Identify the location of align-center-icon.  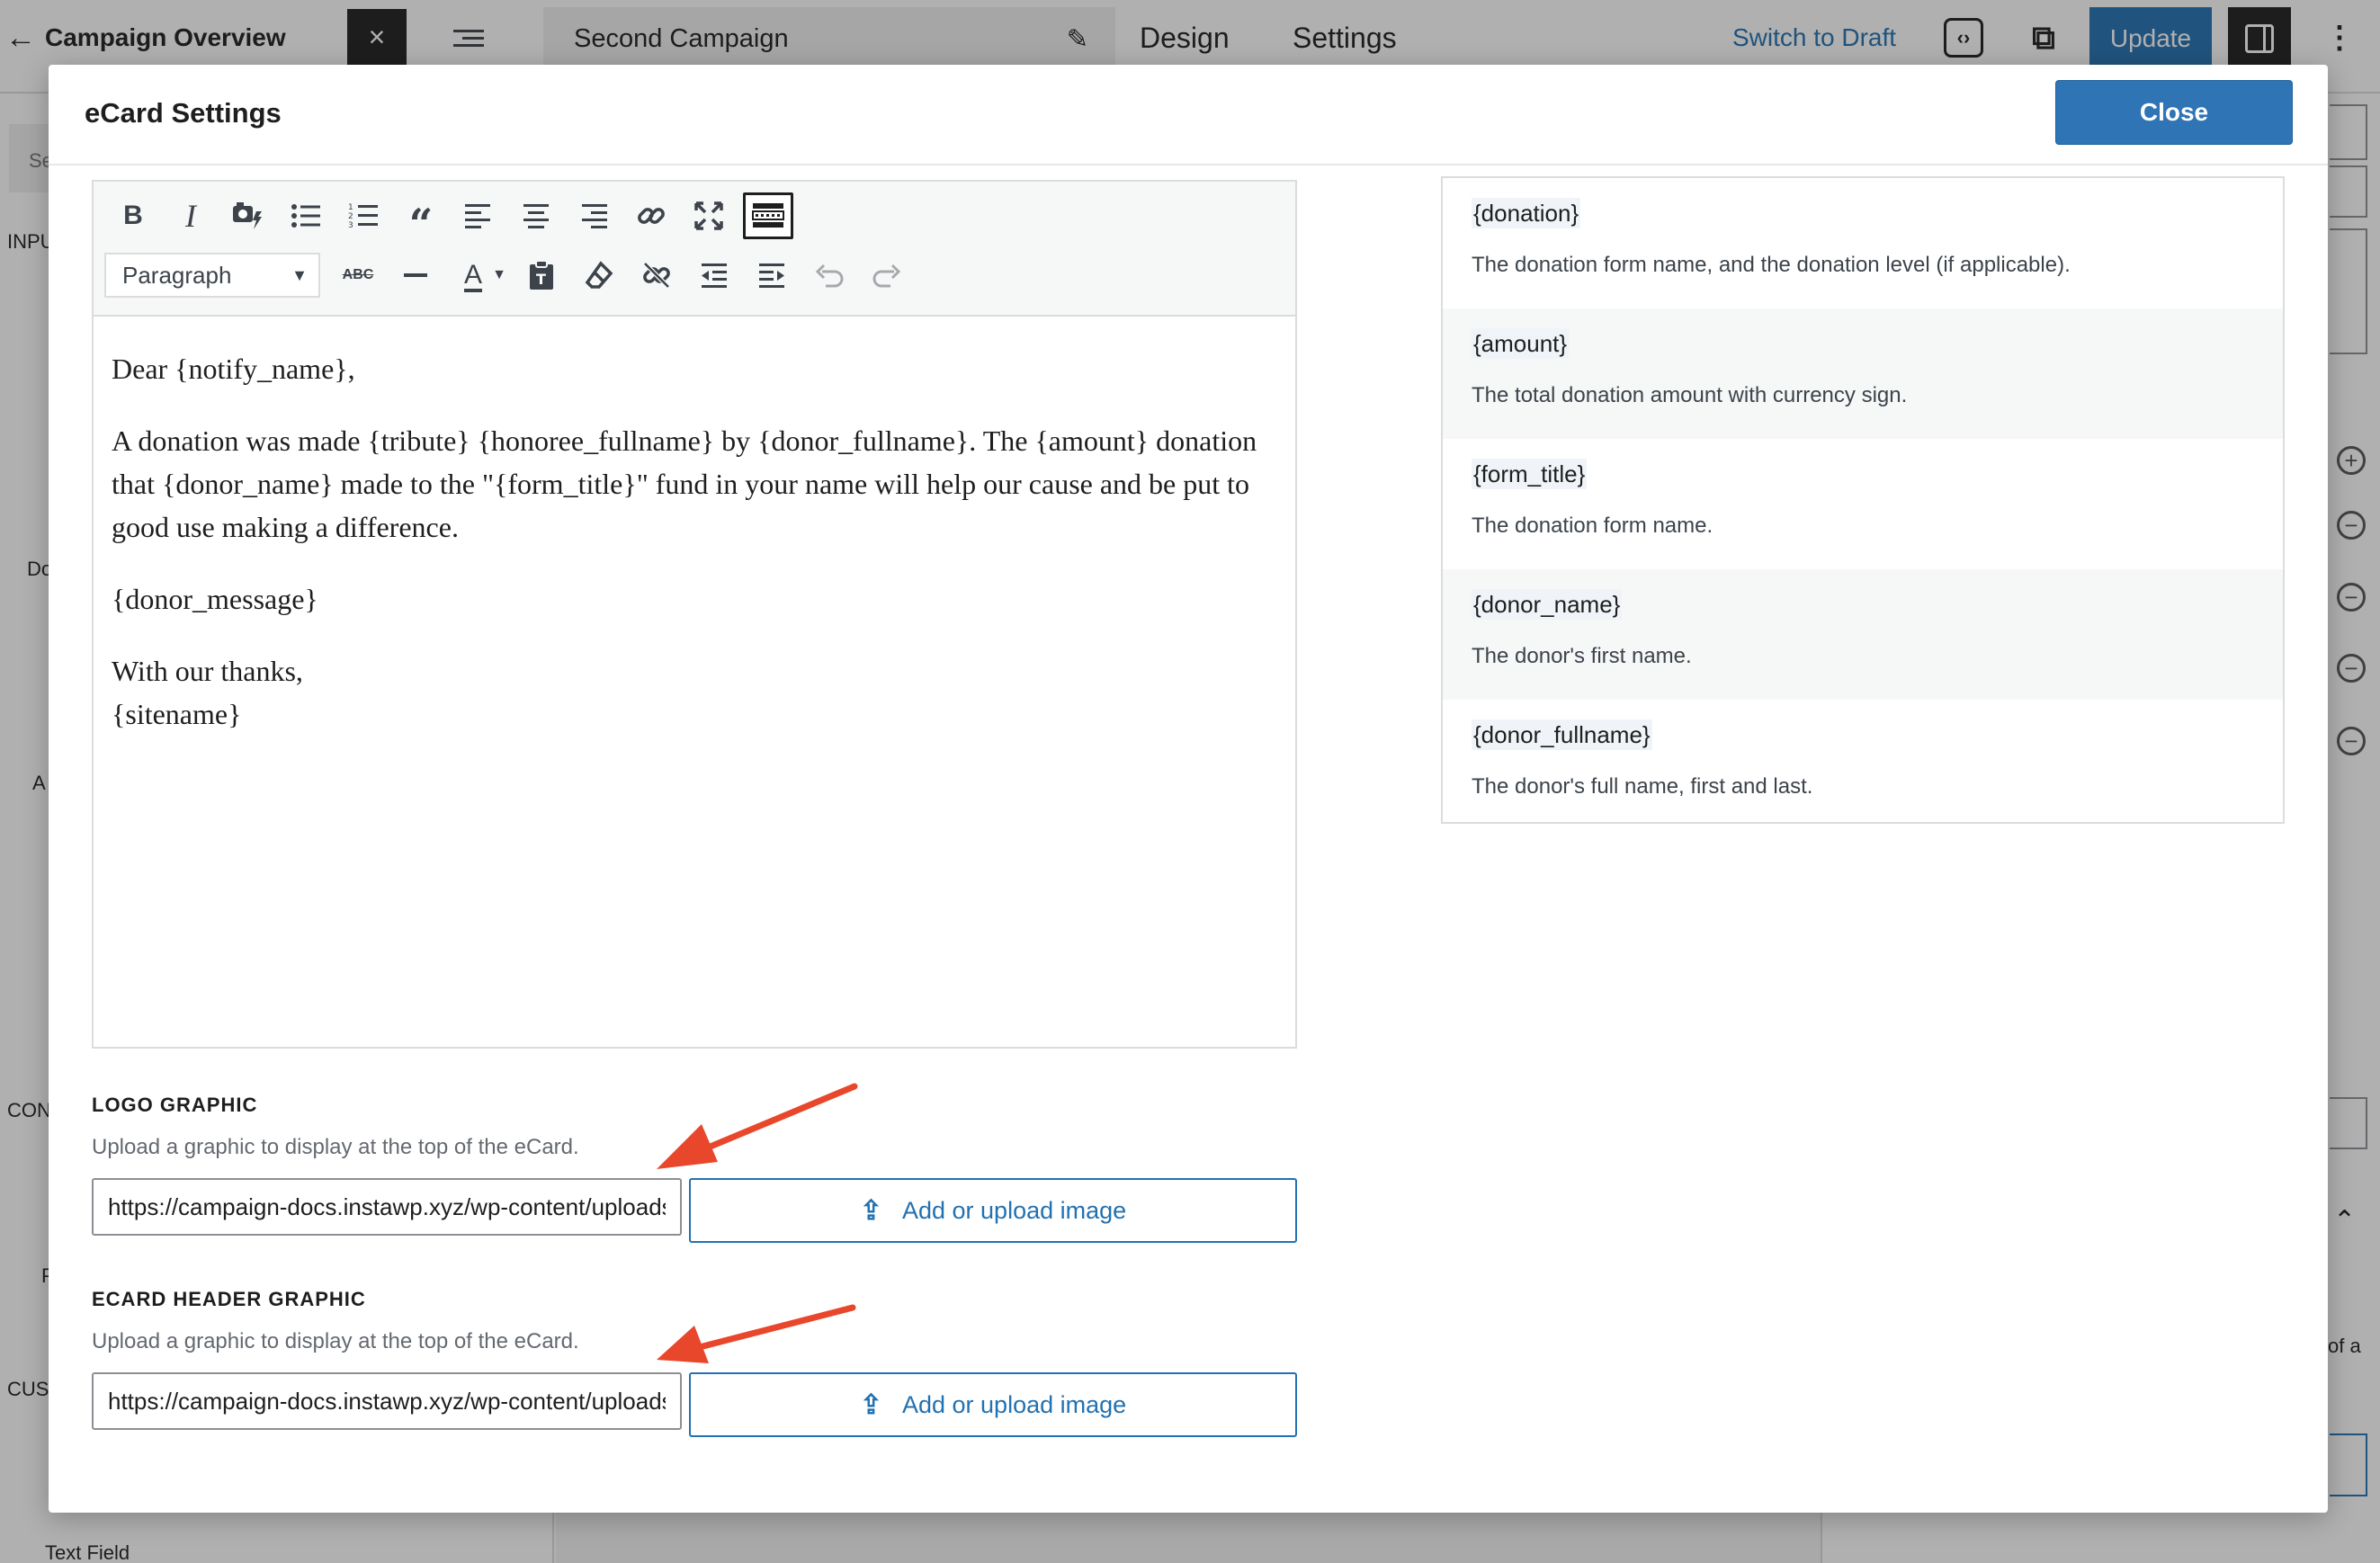
(536, 215).